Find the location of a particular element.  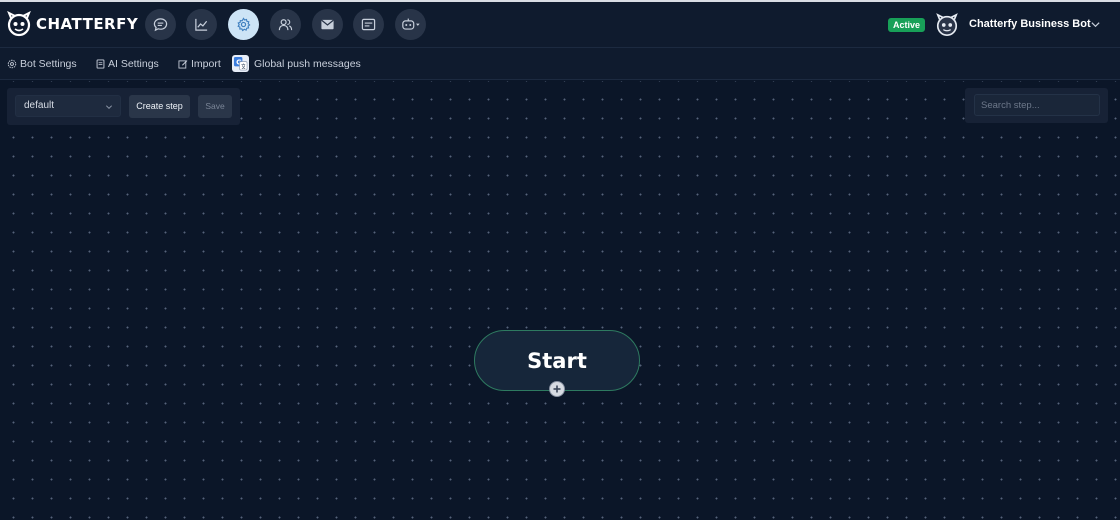

bot-name: Chatterfy Business Bot is located at coordinates (1030, 24).